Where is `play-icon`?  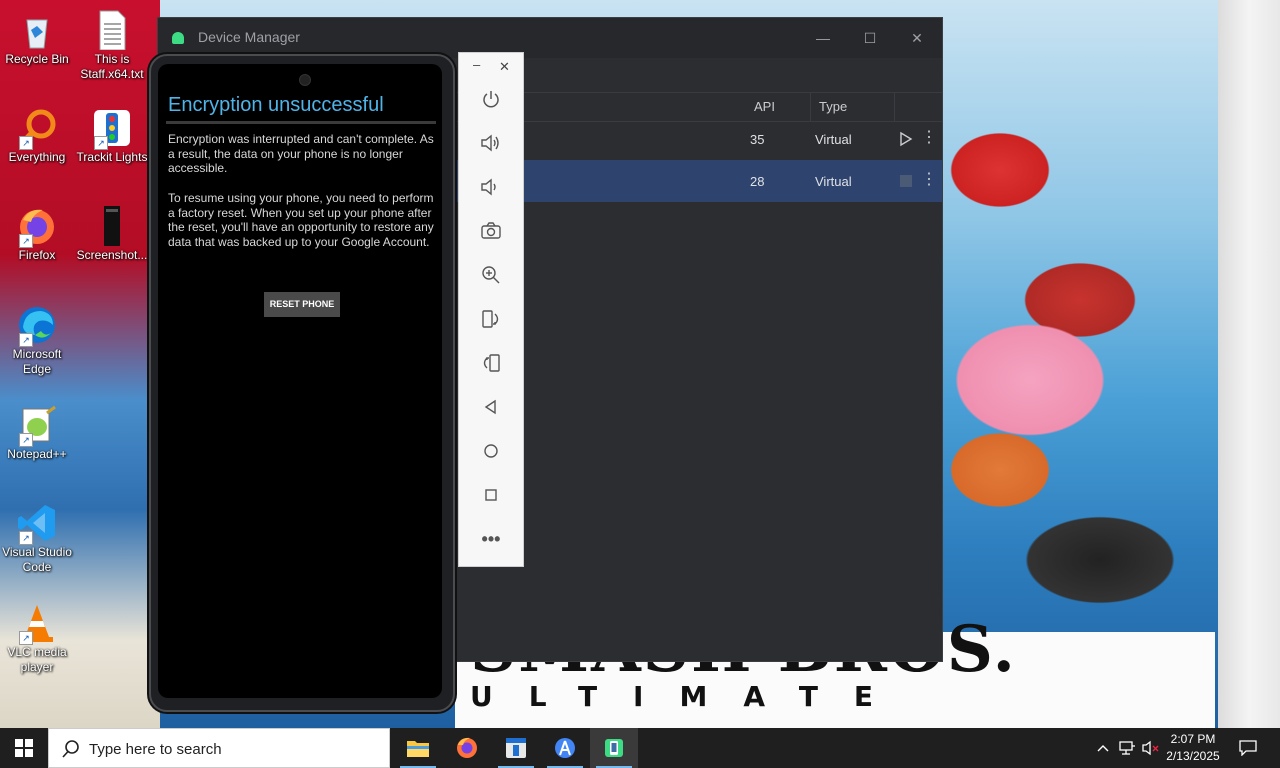 play-icon is located at coordinates (906, 140).